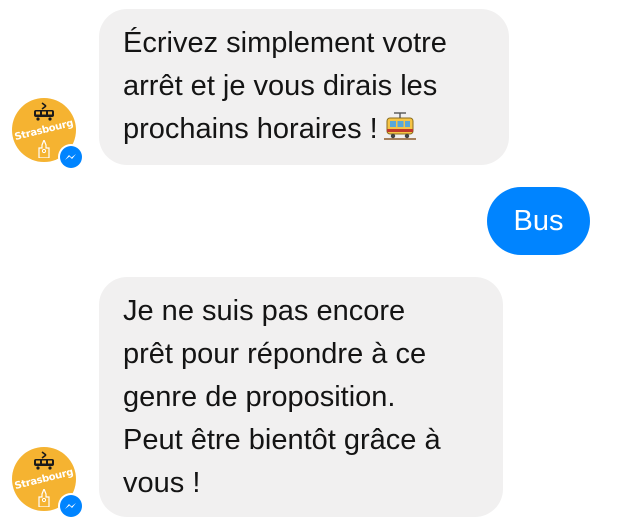 This screenshot has height=527, width=628. I want to click on user-message-bubble: Bus, so click(538, 221).